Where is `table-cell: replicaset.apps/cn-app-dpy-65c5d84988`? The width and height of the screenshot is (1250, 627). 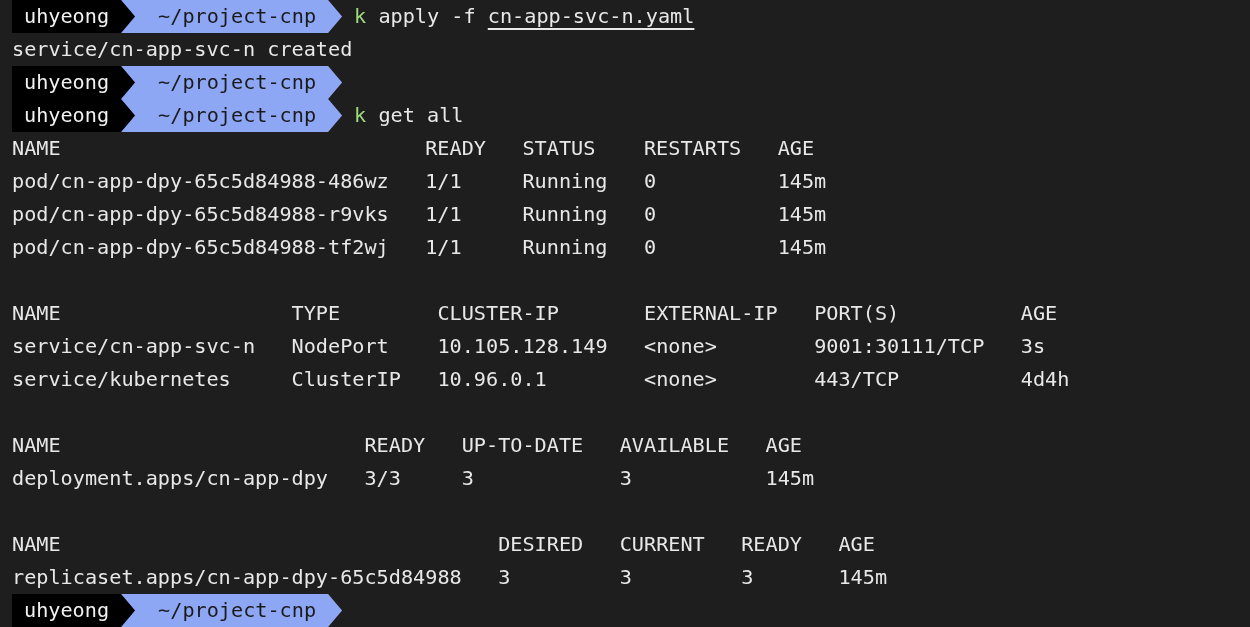
table-cell: replicaset.apps/cn-app-dpy-65c5d84988 is located at coordinates (237, 577).